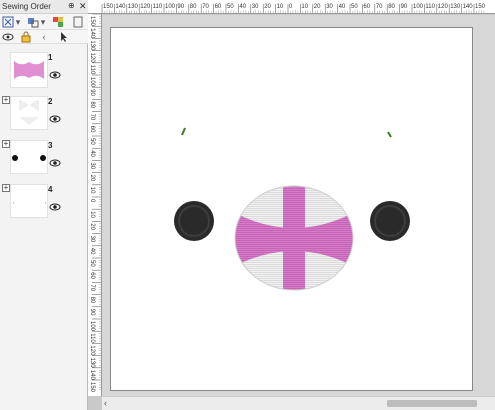 The height and width of the screenshot is (410, 495). Describe the element at coordinates (432, 403) in the screenshot. I see `scroll-thumb` at that location.